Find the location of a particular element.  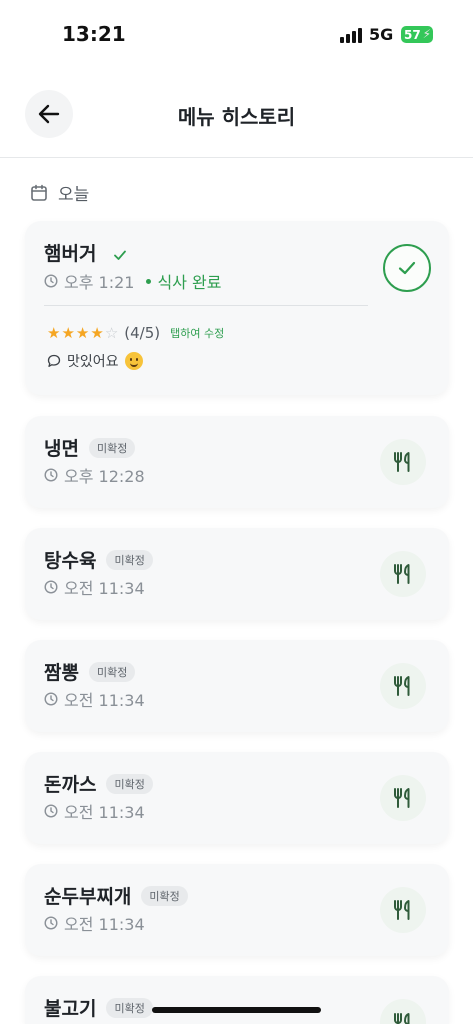

menu-name-text: 돈까스 is located at coordinates (70, 785).